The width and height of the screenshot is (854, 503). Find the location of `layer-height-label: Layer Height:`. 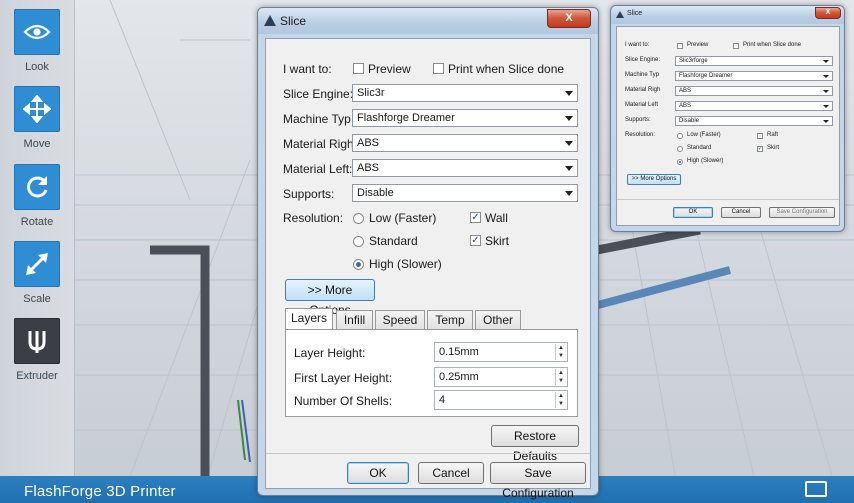

layer-height-label: Layer Height: is located at coordinates (330, 353).